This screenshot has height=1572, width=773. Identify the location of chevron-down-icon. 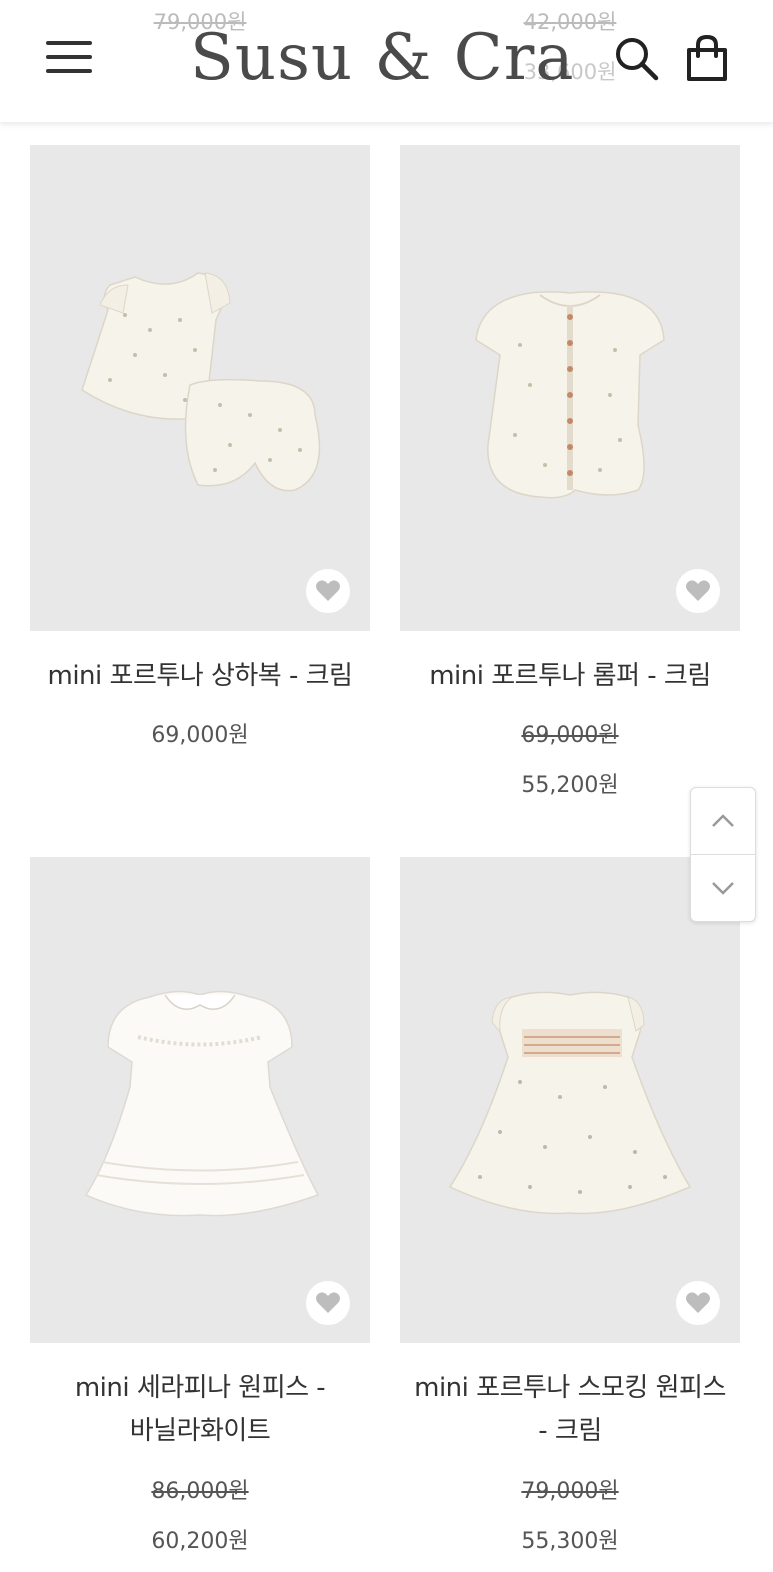
(723, 888).